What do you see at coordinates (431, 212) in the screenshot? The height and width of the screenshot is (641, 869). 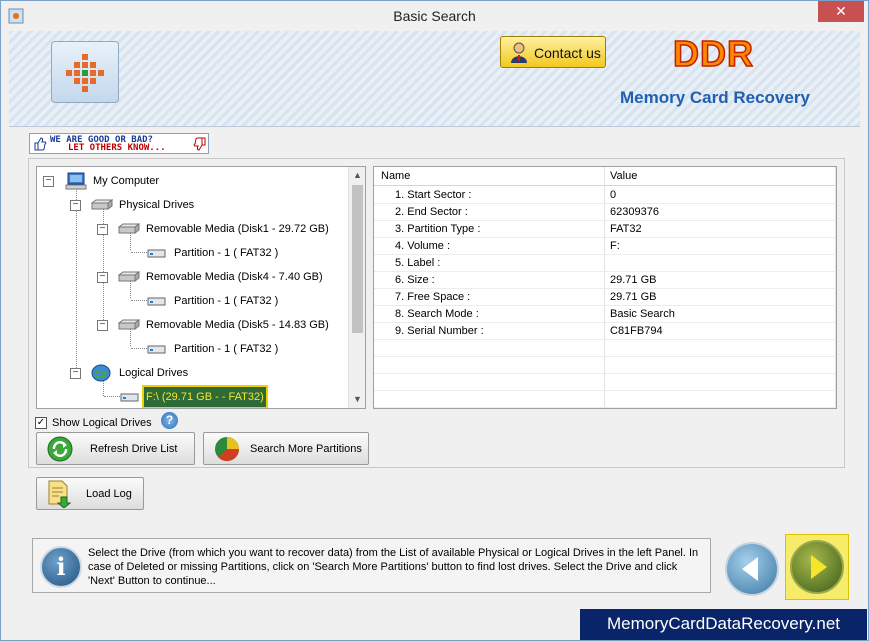 I see `property-name: 2. End Sector :` at bounding box center [431, 212].